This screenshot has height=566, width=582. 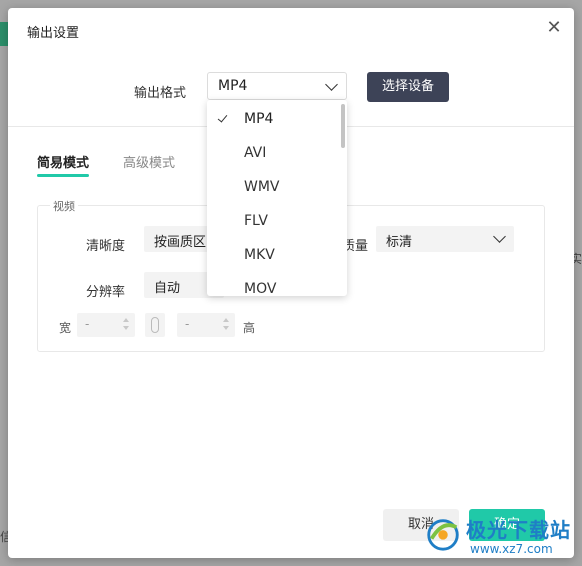 I want to click on output-format-label: 输出格式, so click(x=160, y=93).